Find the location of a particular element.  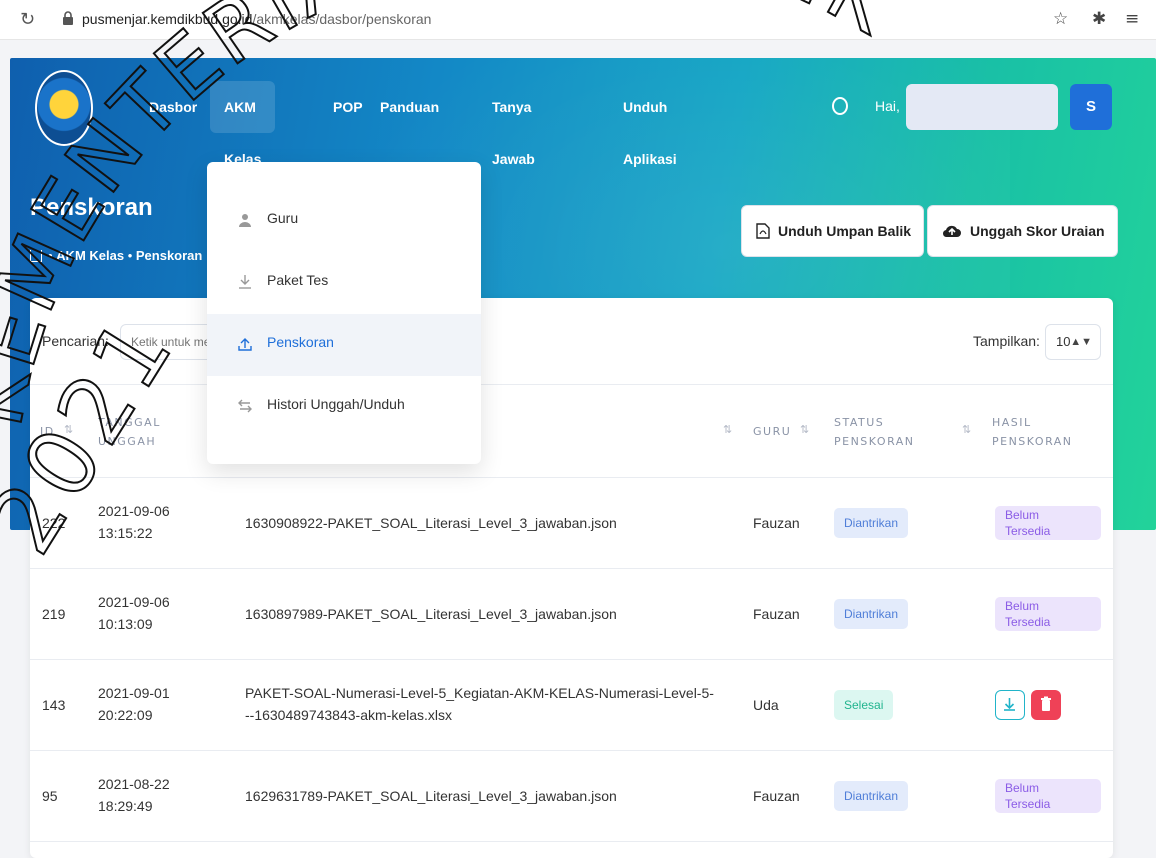

extensions-icon: ✱ is located at coordinates (1099, 19).